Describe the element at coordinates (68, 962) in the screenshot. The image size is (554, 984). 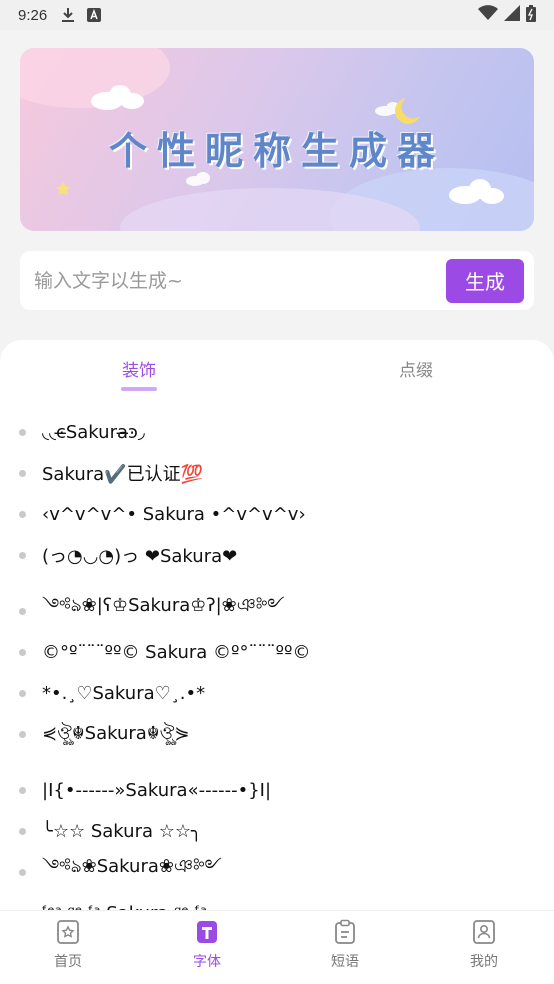
I see `nav-home-label: 首页` at that location.